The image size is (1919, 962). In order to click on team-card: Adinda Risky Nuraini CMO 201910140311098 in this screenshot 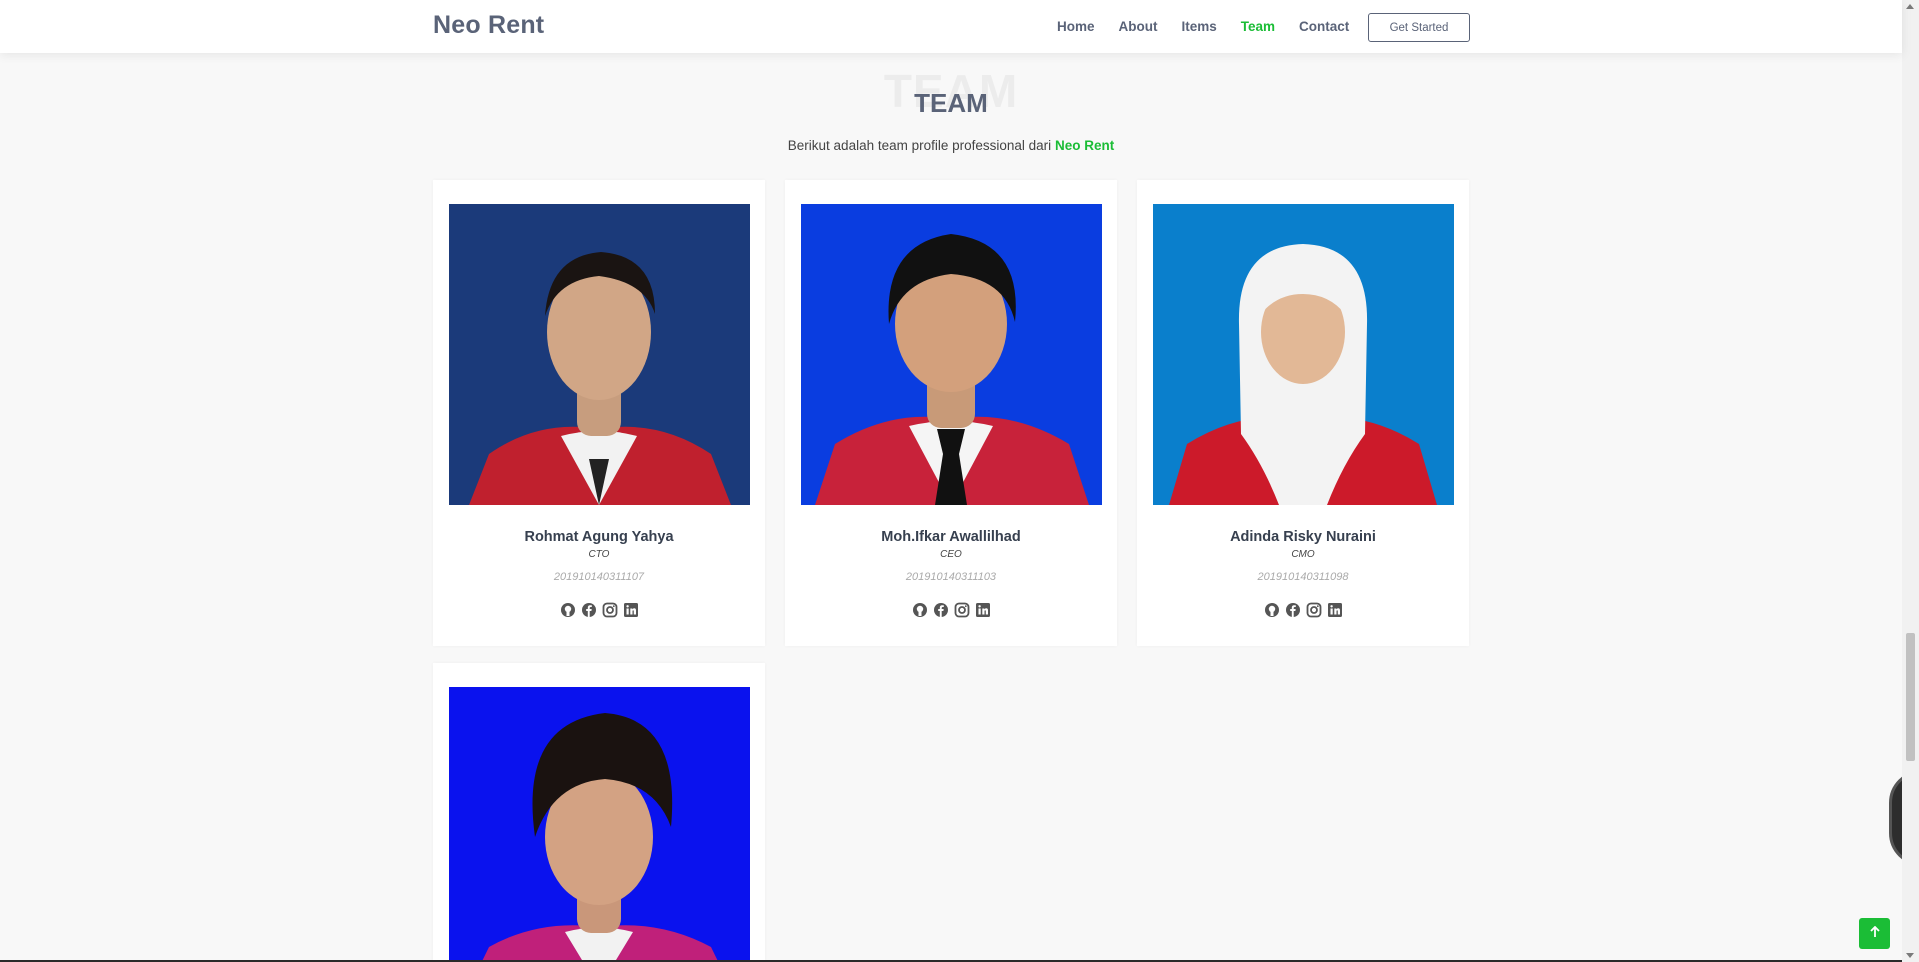, I will do `click(1303, 413)`.